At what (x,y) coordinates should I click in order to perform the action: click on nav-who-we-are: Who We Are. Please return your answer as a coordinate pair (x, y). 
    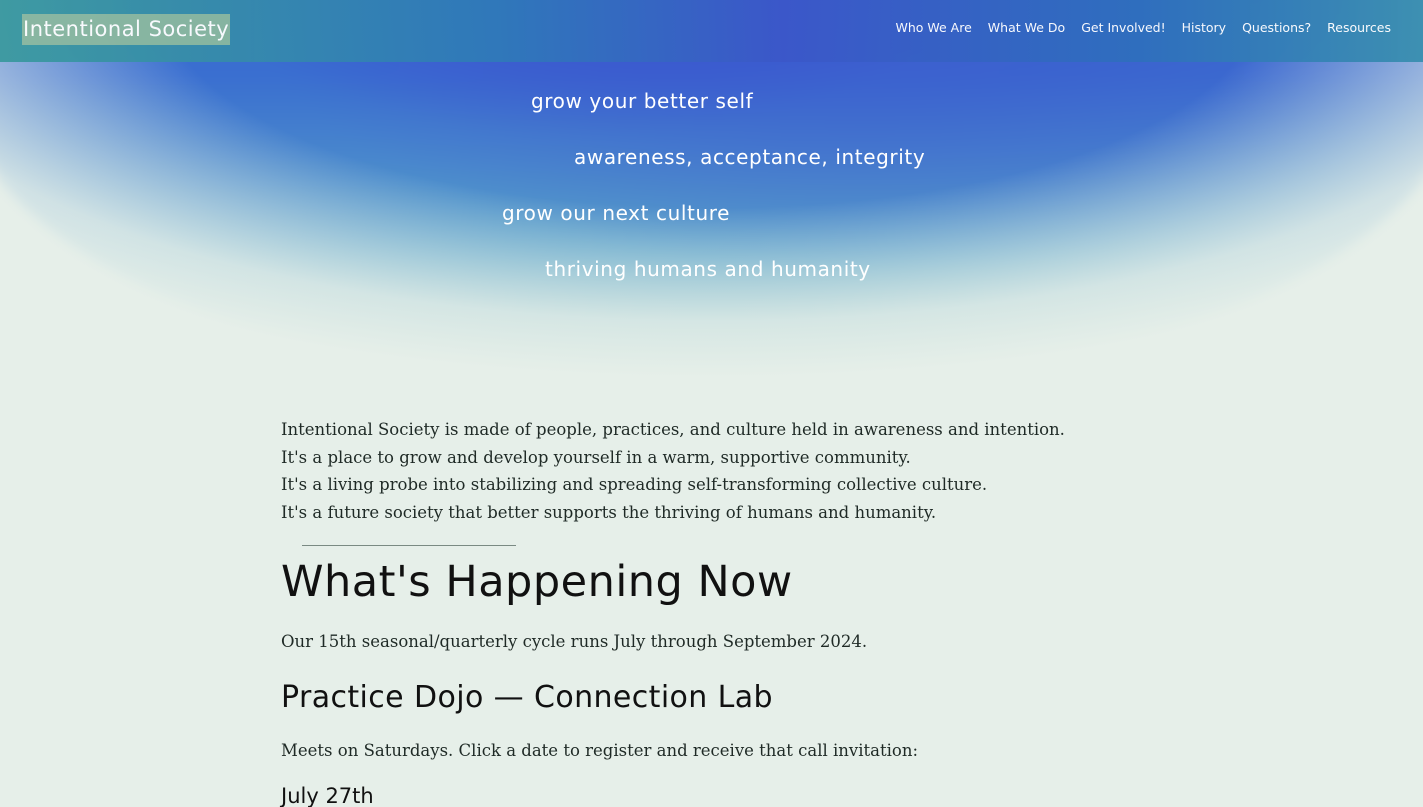
    Looking at the image, I should click on (933, 27).